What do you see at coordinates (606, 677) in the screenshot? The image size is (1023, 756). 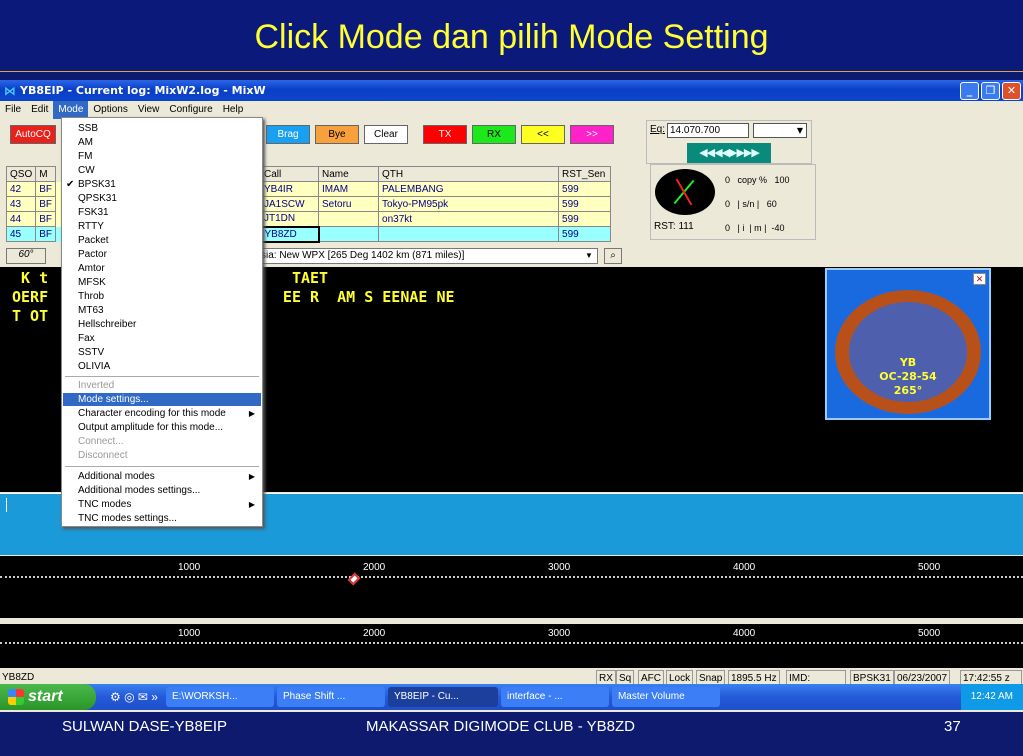 I see `status-rx: RX` at bounding box center [606, 677].